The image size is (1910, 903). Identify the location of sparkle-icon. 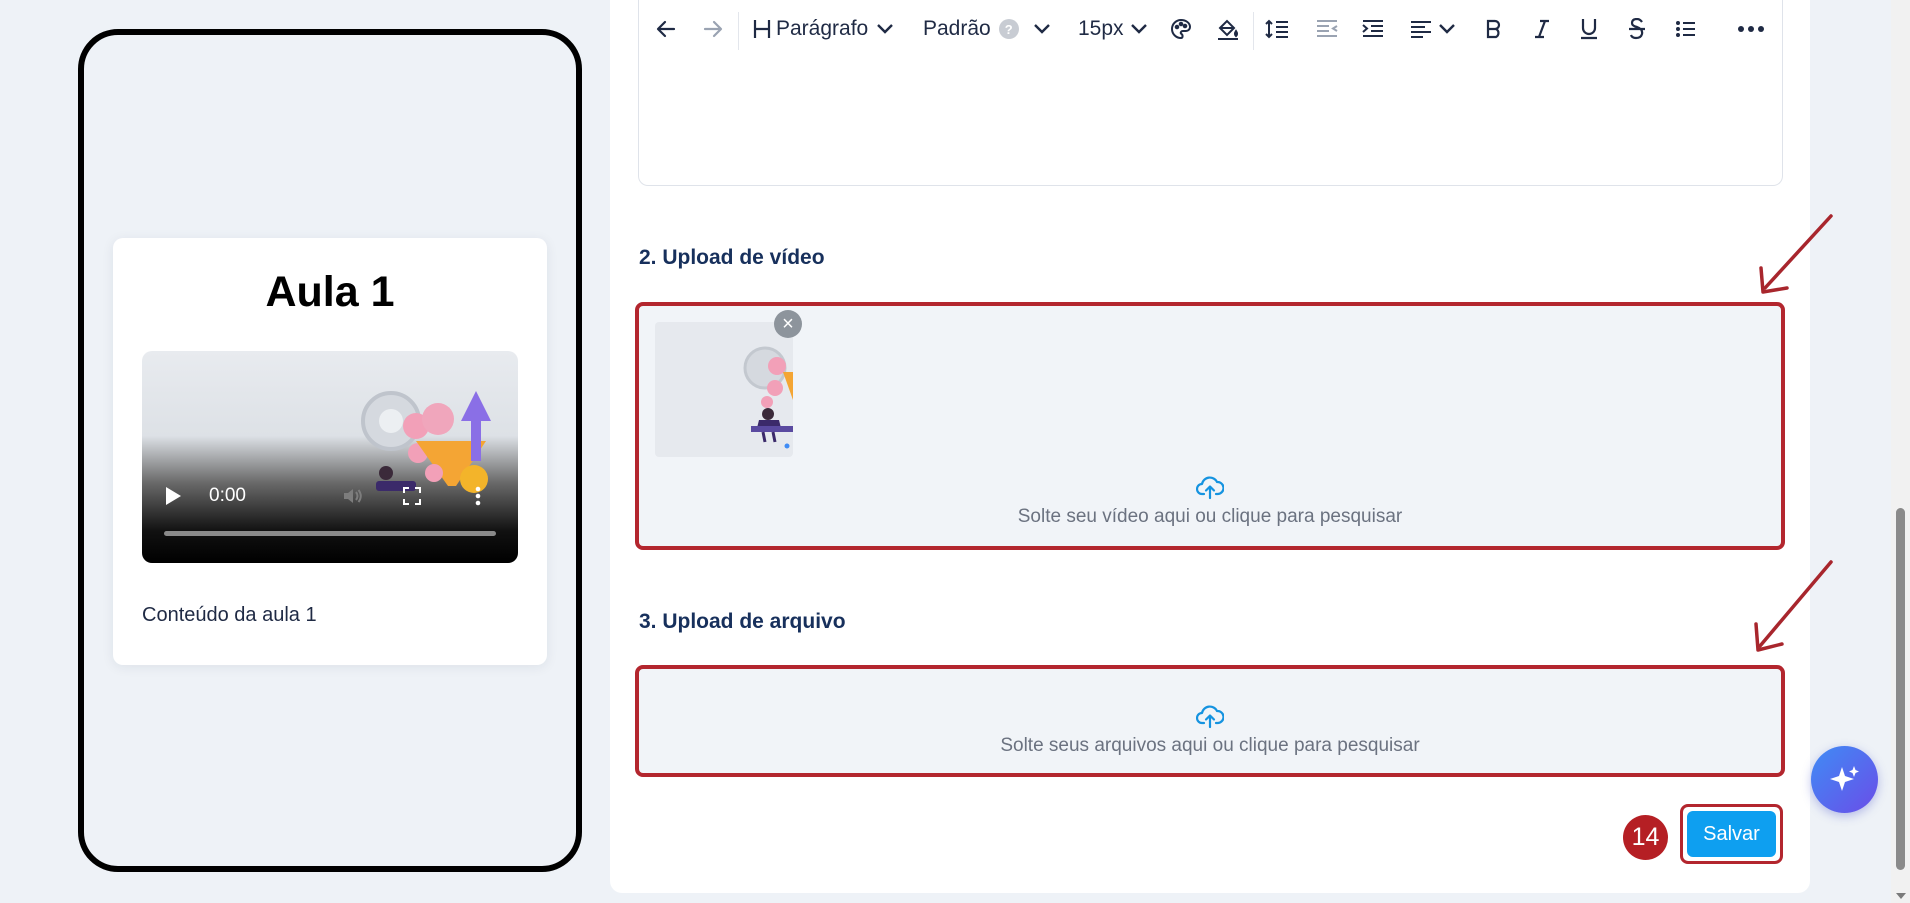
(1844, 778).